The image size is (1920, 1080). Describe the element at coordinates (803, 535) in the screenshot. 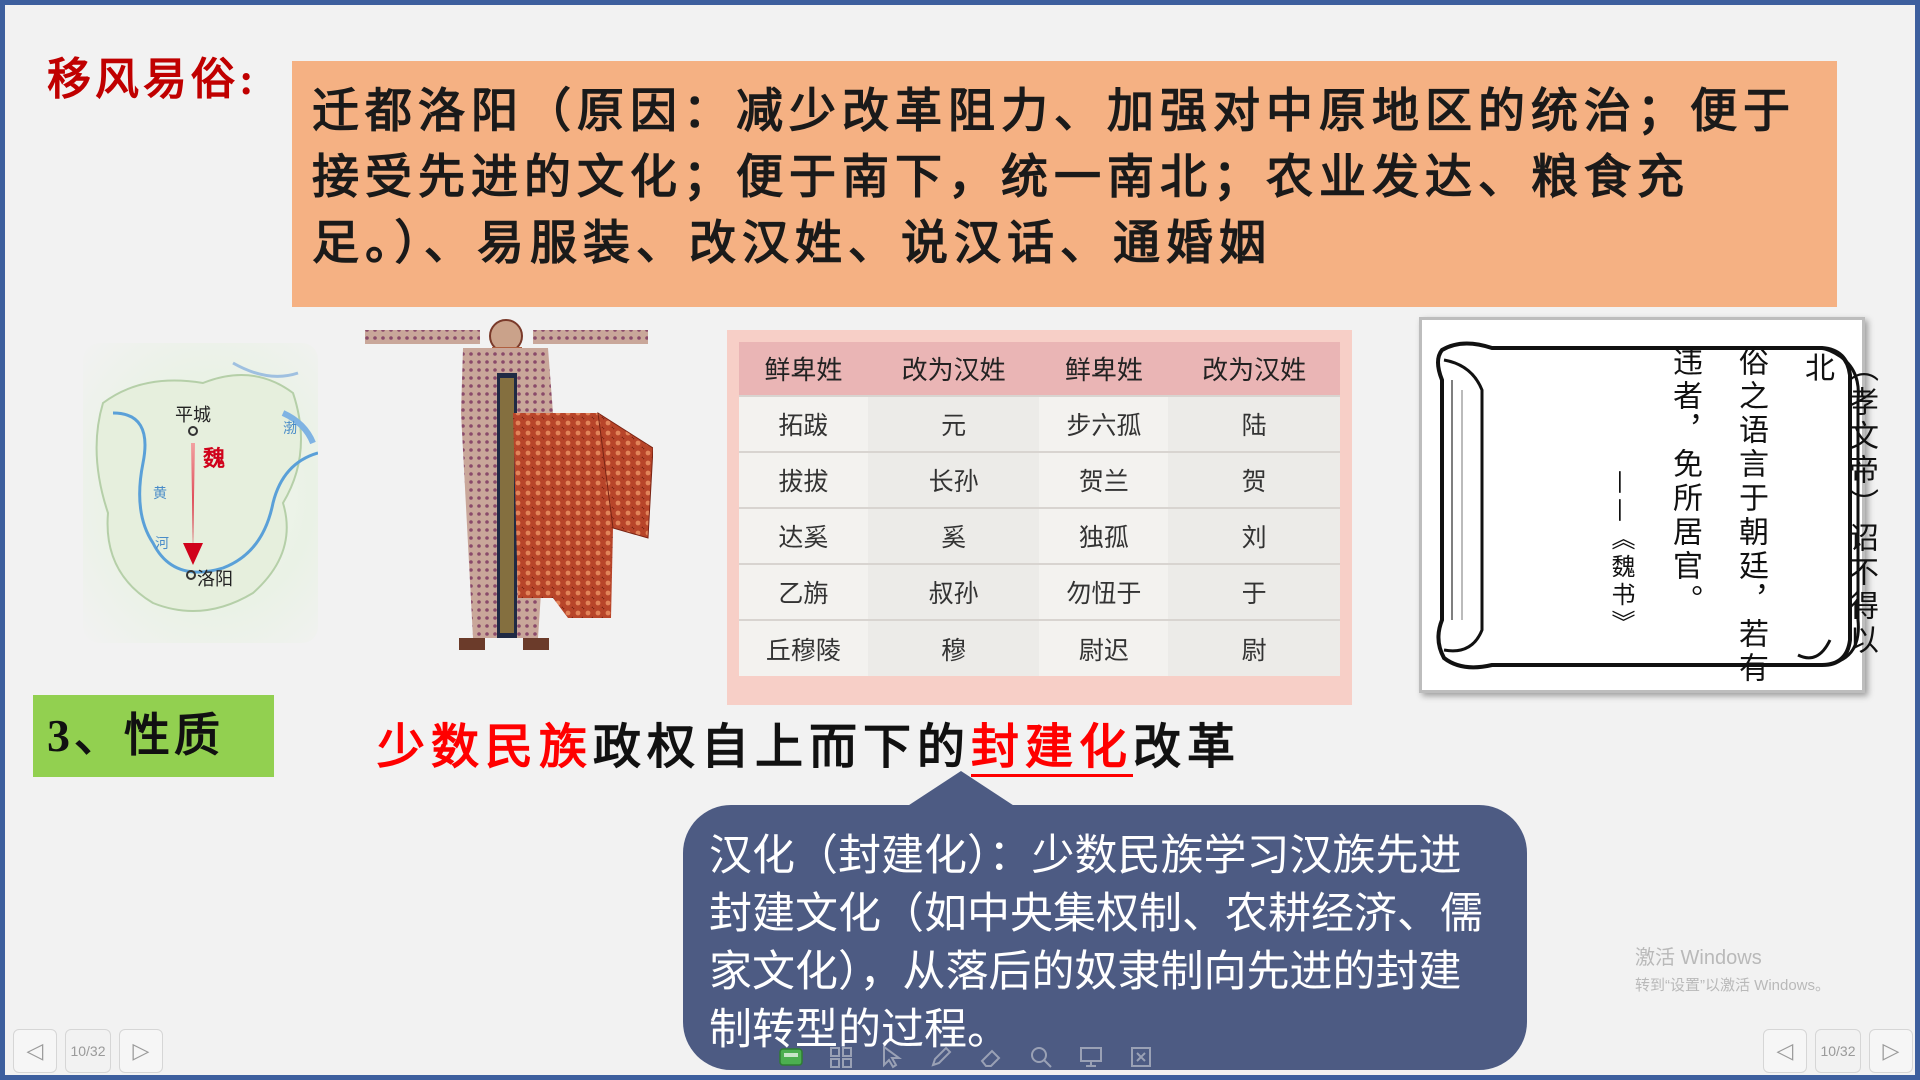

I see `table-cell: 达奚` at that location.